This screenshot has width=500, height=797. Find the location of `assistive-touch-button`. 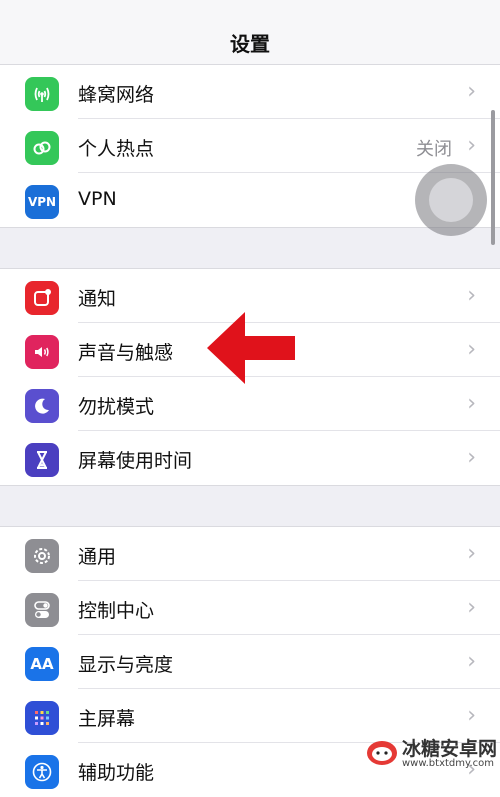

assistive-touch-button is located at coordinates (451, 200).